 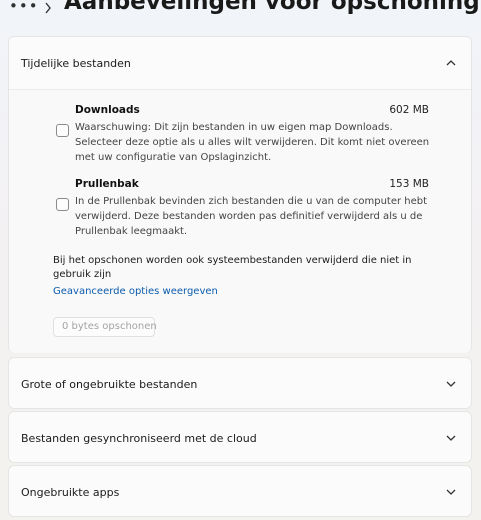 What do you see at coordinates (62, 204) in the screenshot?
I see `recycle-bin-checkbox` at bounding box center [62, 204].